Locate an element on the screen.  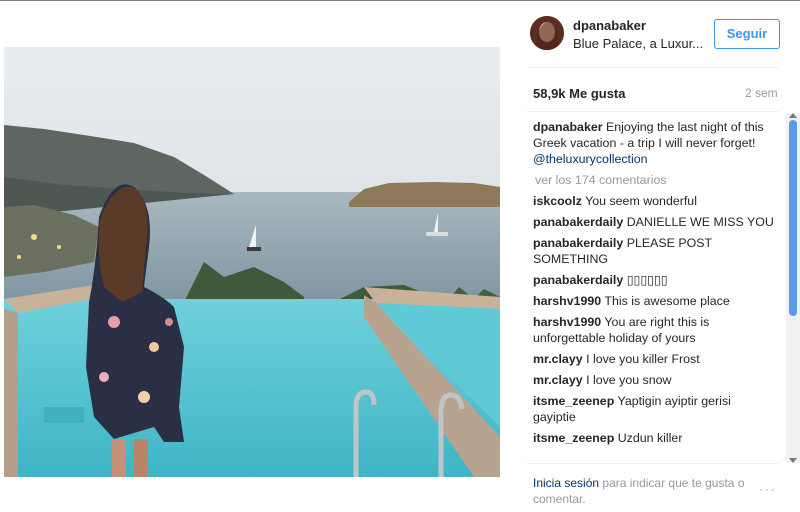
post-time: 2 sem is located at coordinates (761, 93).